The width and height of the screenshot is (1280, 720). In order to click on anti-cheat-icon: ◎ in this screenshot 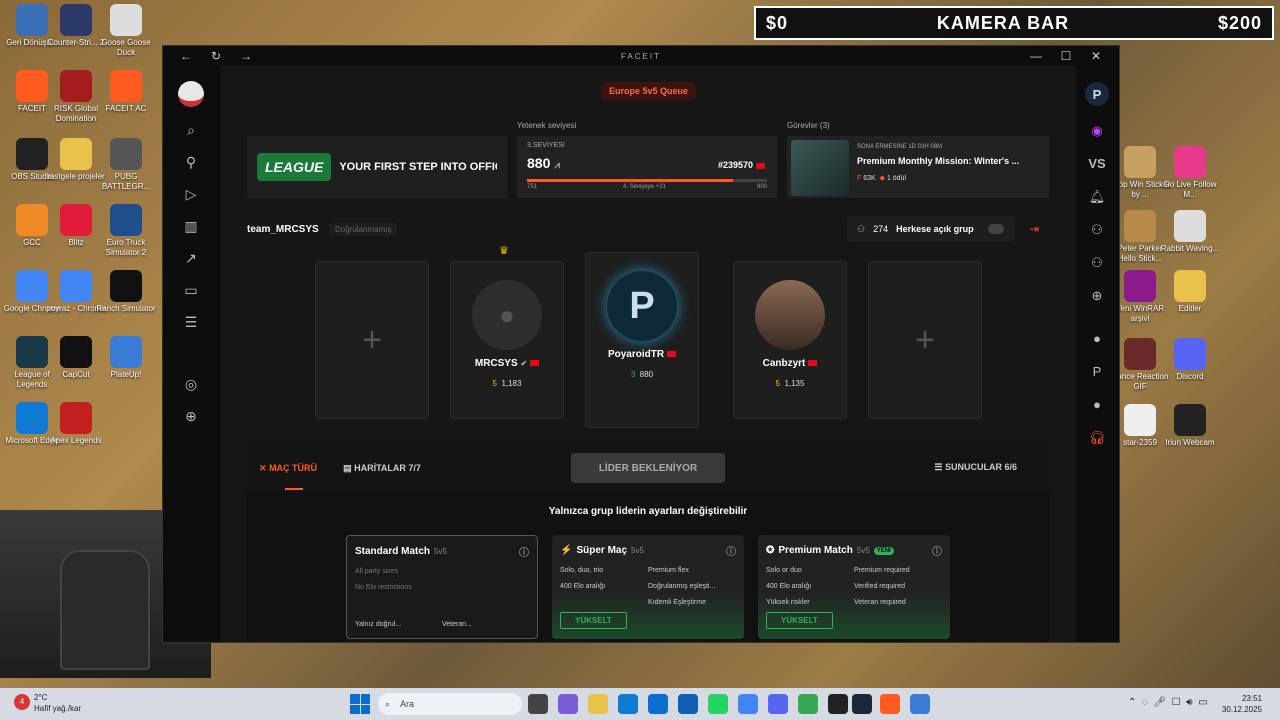, I will do `click(191, 384)`.